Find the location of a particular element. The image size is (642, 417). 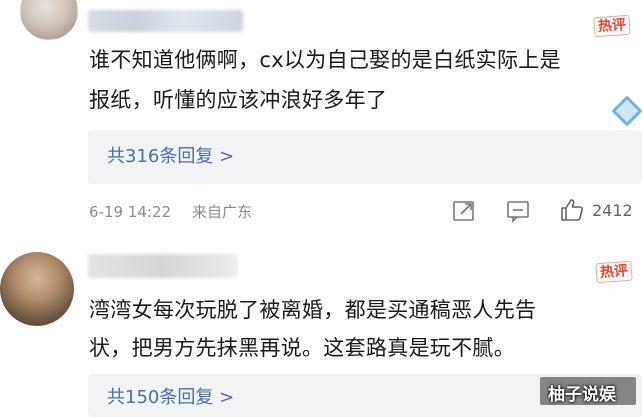

comment-text-line-2: 报纸，听懂的应该冲浪好多年了 is located at coordinates (238, 100).